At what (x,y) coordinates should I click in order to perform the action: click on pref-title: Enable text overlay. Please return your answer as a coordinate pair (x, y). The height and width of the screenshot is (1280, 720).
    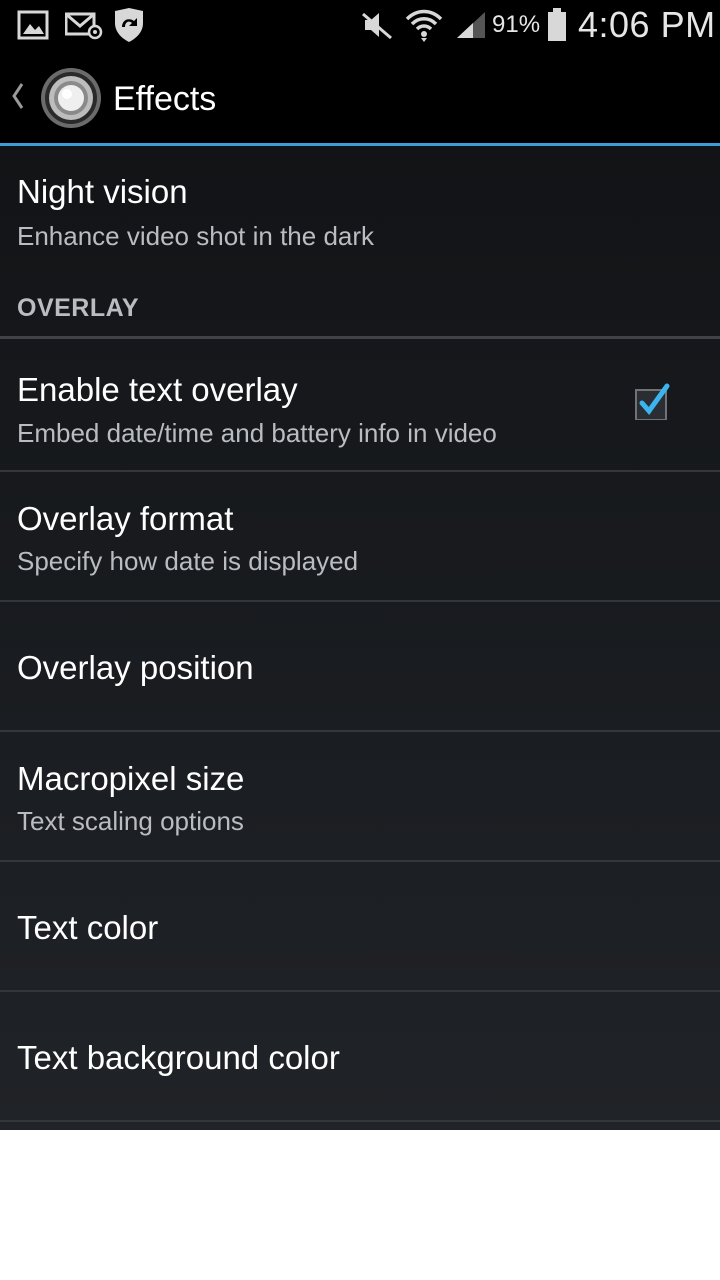
    Looking at the image, I should click on (157, 389).